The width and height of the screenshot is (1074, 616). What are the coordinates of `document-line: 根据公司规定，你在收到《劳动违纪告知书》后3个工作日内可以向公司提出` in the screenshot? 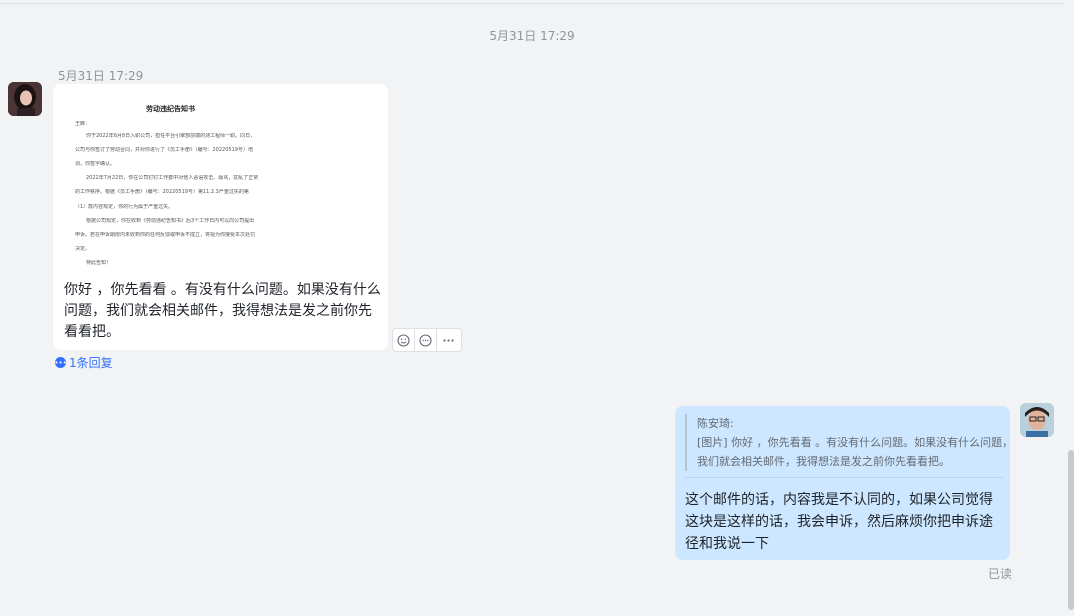 It's located at (170, 221).